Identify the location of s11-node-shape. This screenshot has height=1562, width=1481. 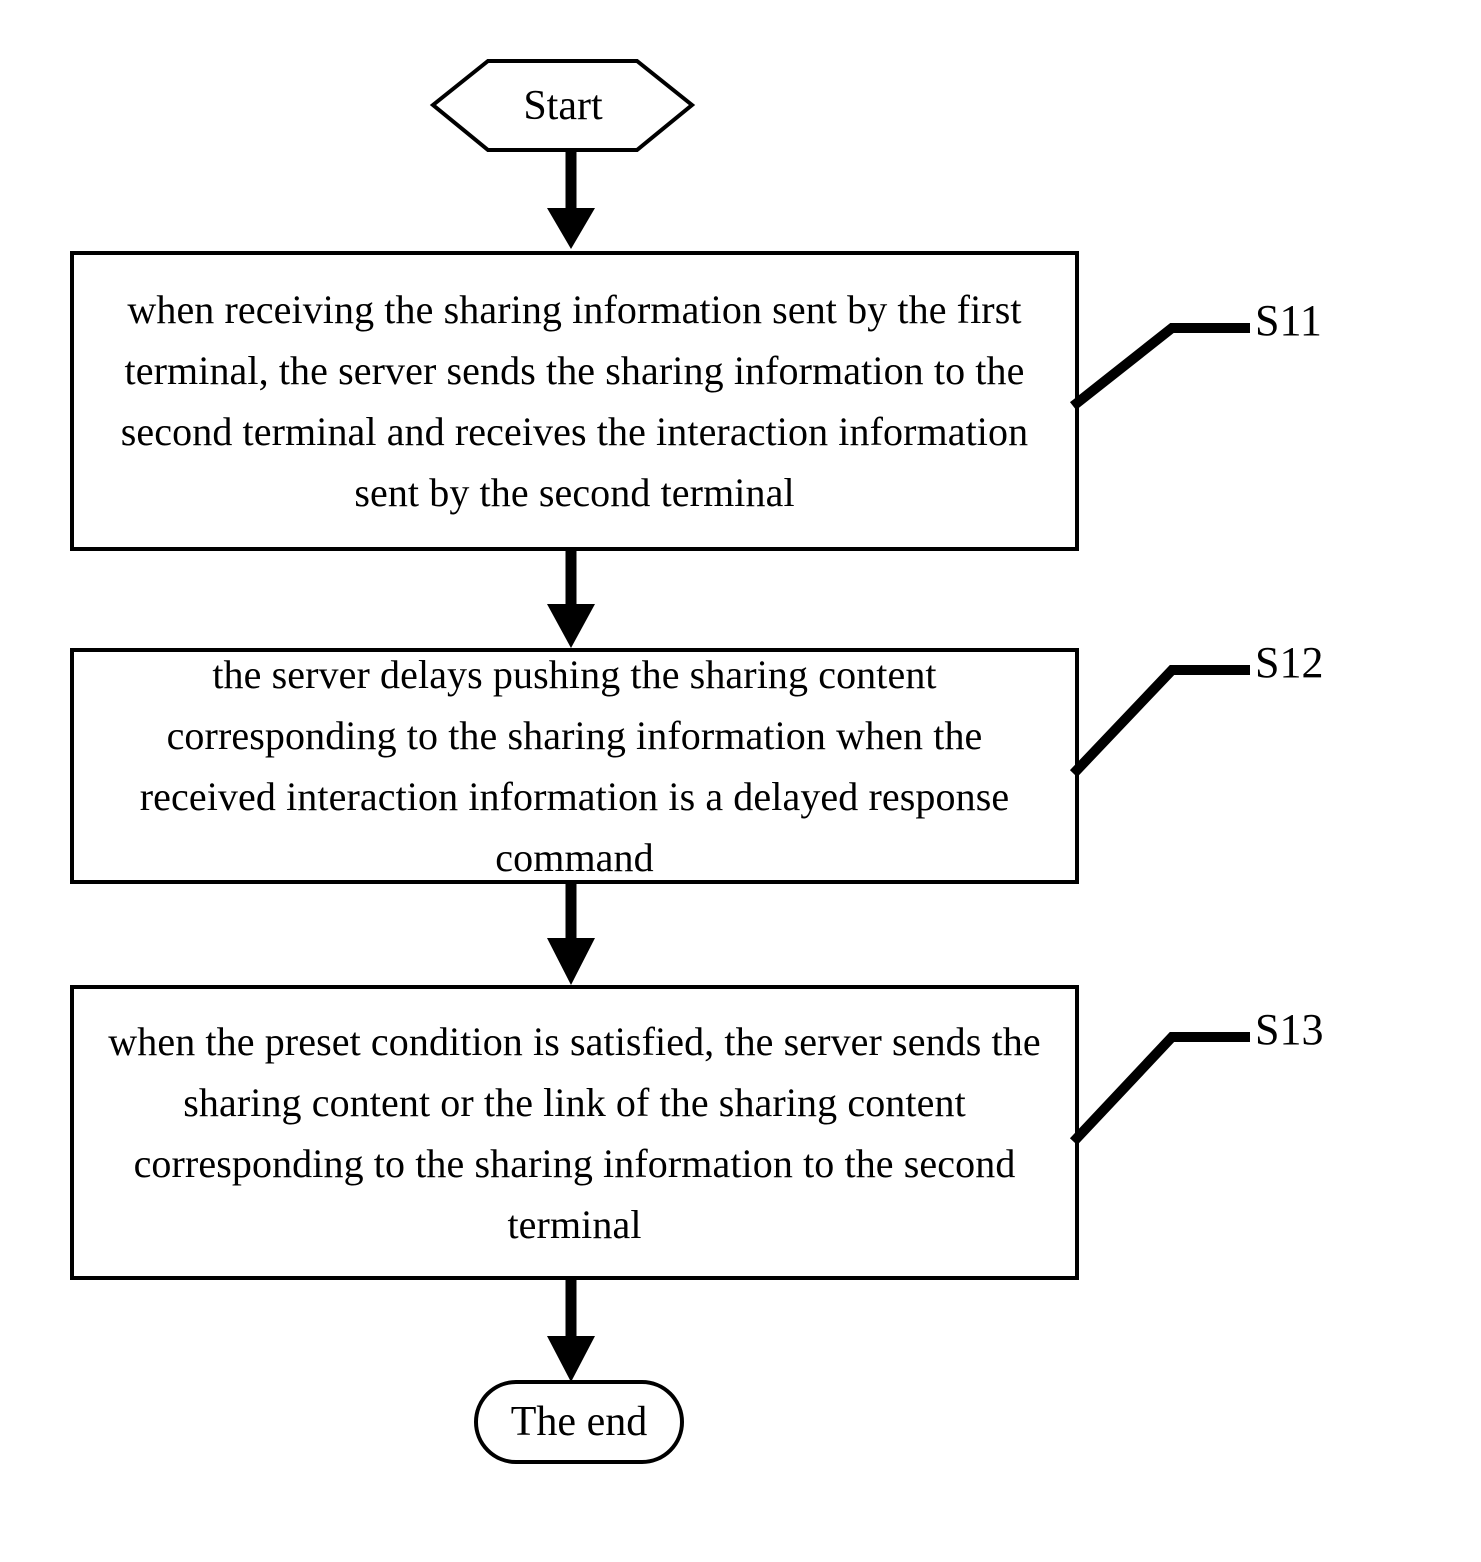
(574, 401).